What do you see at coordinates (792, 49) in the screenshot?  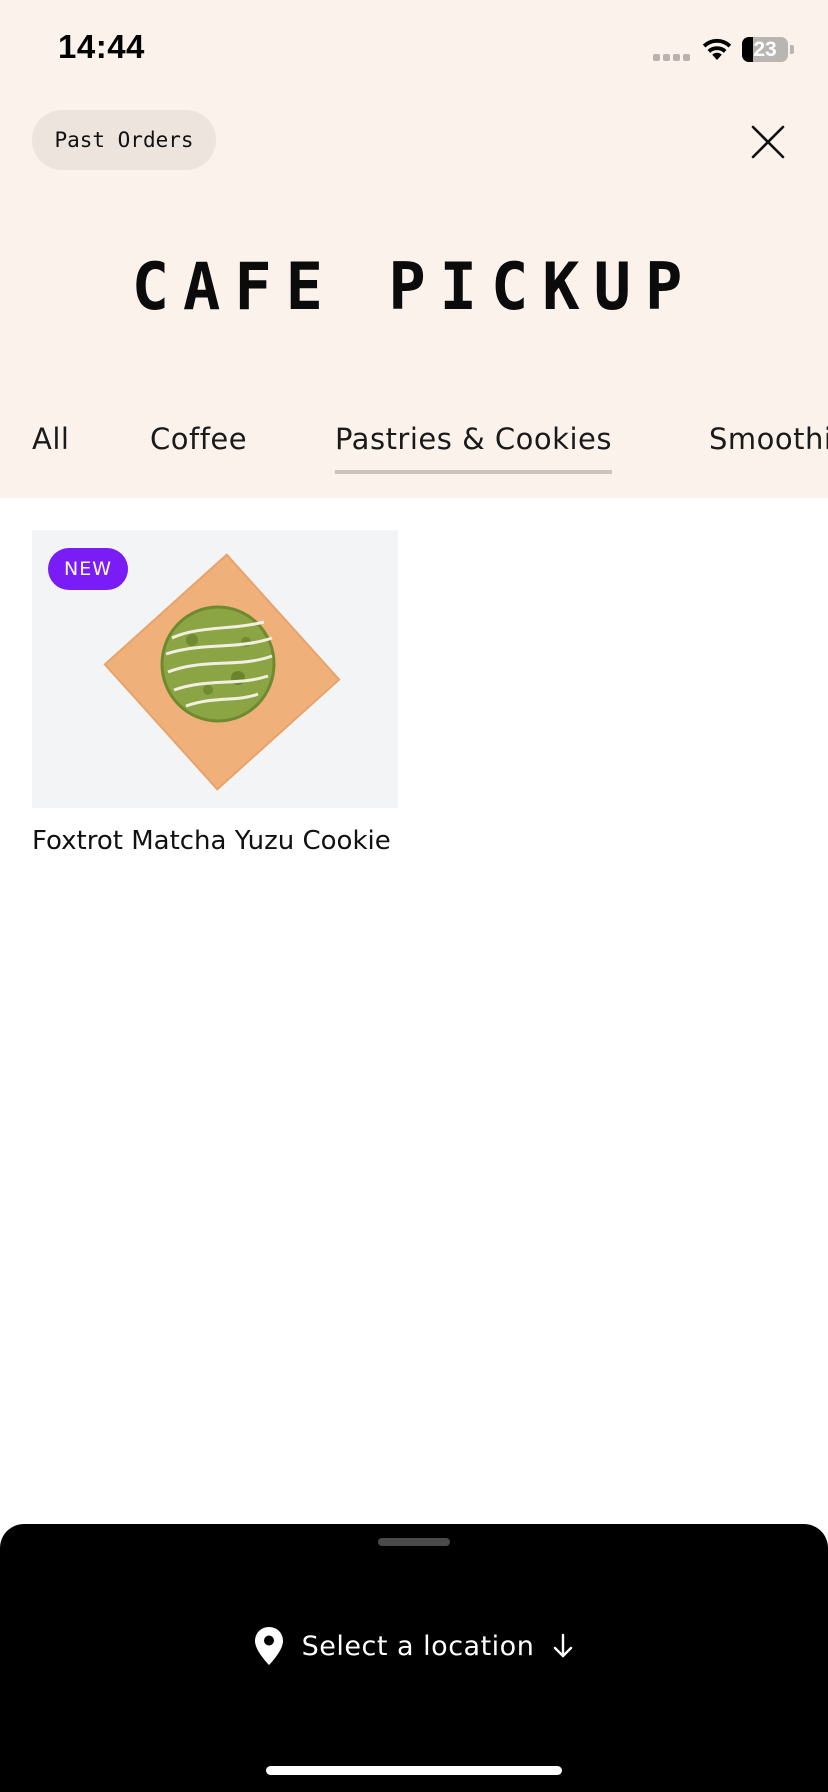 I see `battery-cap` at bounding box center [792, 49].